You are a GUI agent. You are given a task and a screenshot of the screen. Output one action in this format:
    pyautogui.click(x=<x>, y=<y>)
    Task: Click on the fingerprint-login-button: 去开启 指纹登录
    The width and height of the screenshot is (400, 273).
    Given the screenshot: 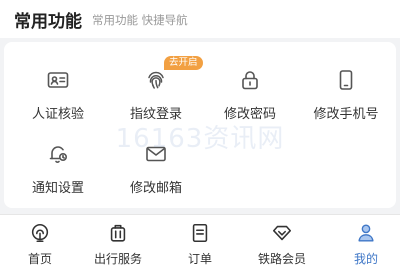 What is the action you would take?
    pyautogui.click(x=156, y=91)
    